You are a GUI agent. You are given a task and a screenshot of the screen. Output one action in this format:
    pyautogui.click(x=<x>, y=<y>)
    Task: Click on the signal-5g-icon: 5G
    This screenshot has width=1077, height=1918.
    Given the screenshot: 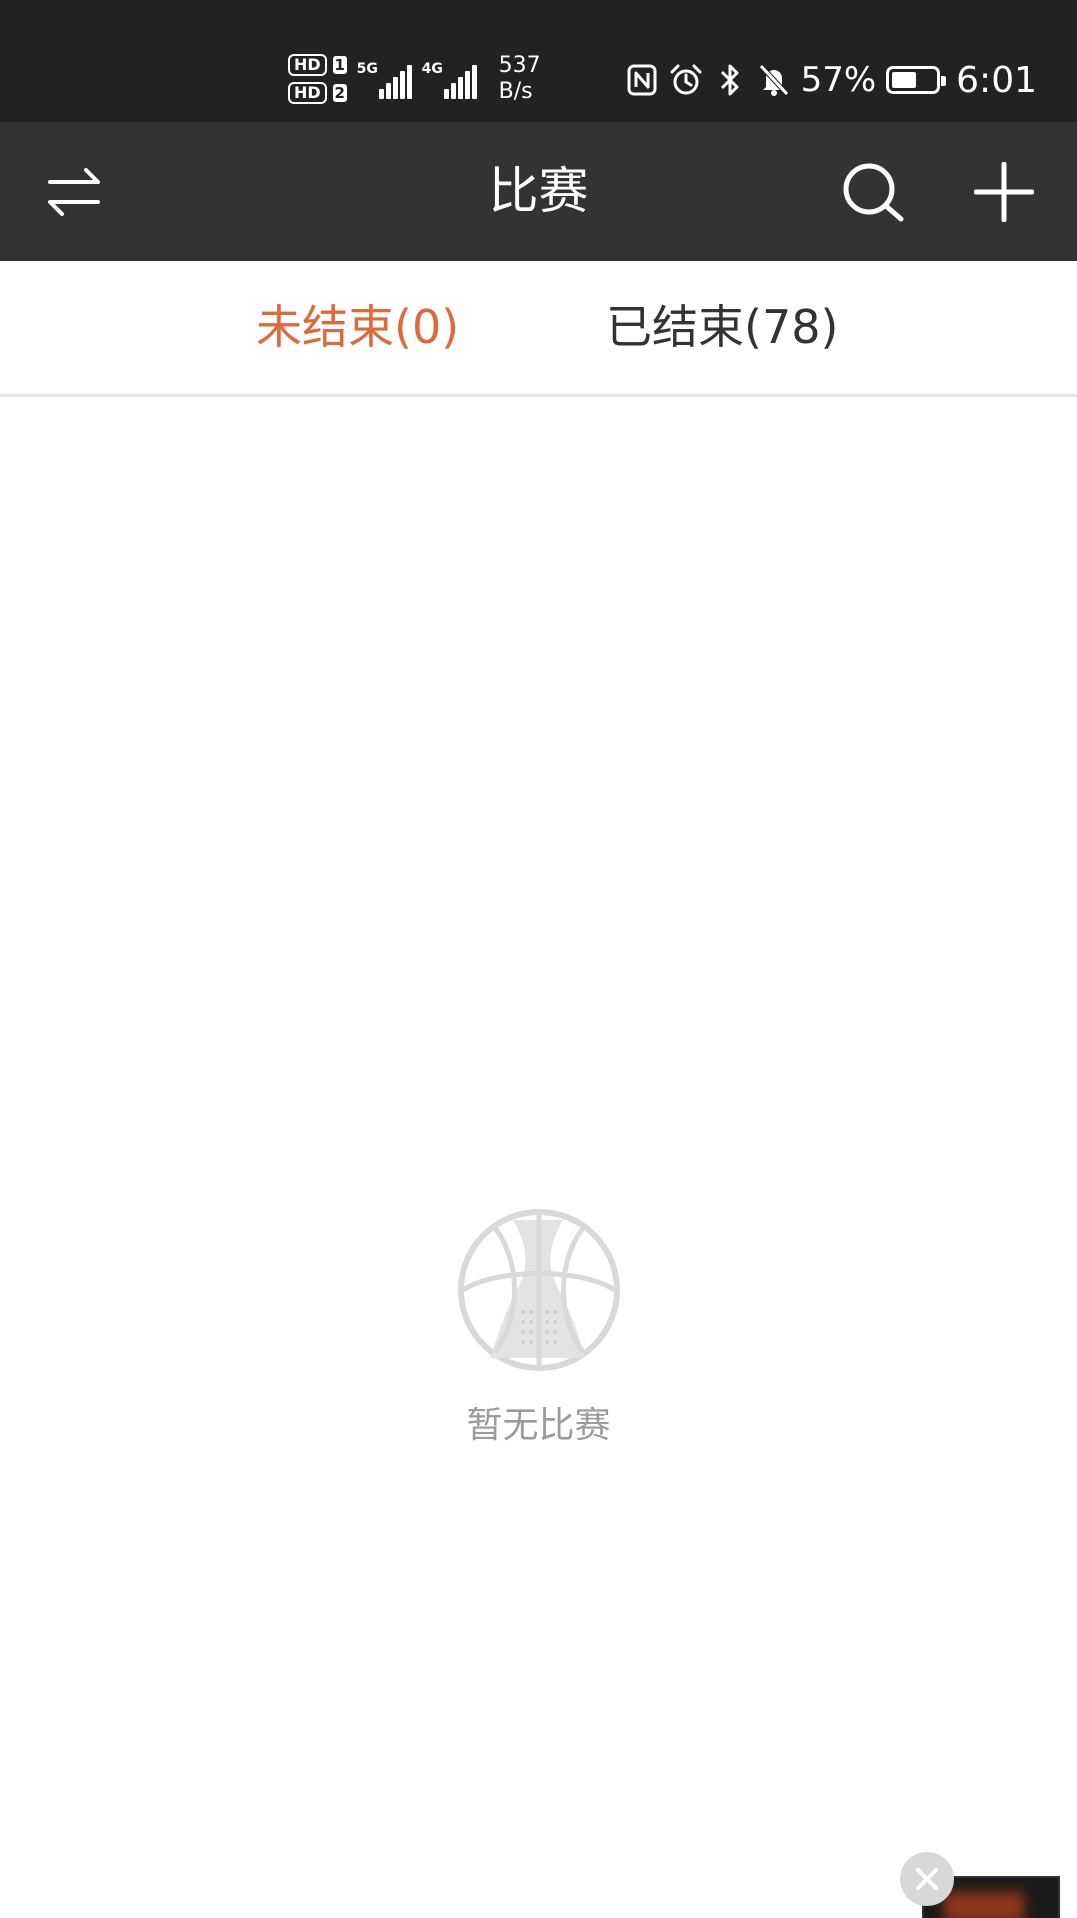 What is the action you would take?
    pyautogui.click(x=384, y=79)
    